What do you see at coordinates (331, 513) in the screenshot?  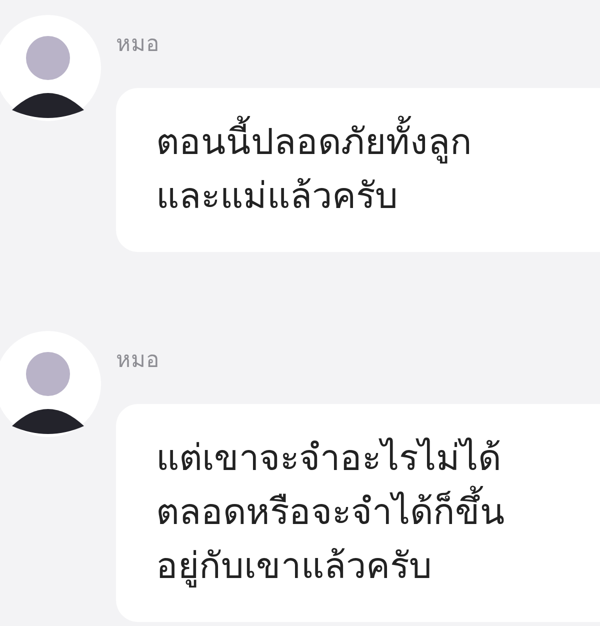 I see `message-text: แต่เขาจะจำอะไรไม่ได้ ตลอดหรือจะจำได้ก็ขึ้น อยู่กับเขาแล้วครับ` at bounding box center [331, 513].